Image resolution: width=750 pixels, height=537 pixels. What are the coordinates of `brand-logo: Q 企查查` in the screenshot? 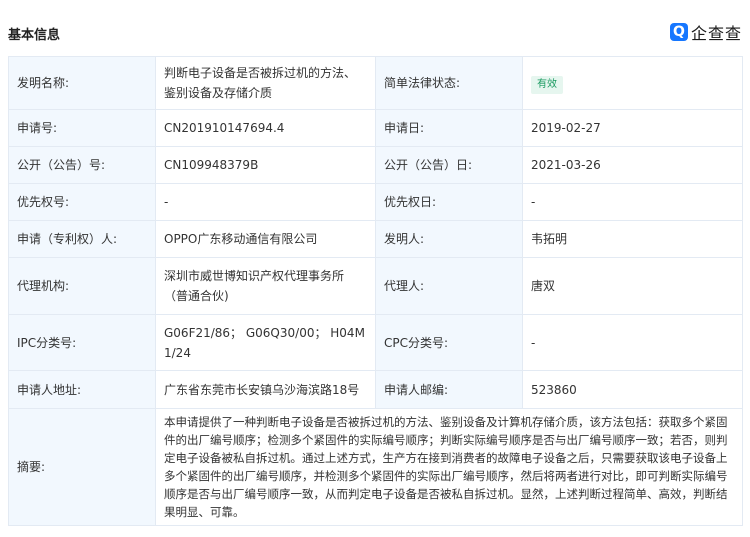 It's located at (705, 32).